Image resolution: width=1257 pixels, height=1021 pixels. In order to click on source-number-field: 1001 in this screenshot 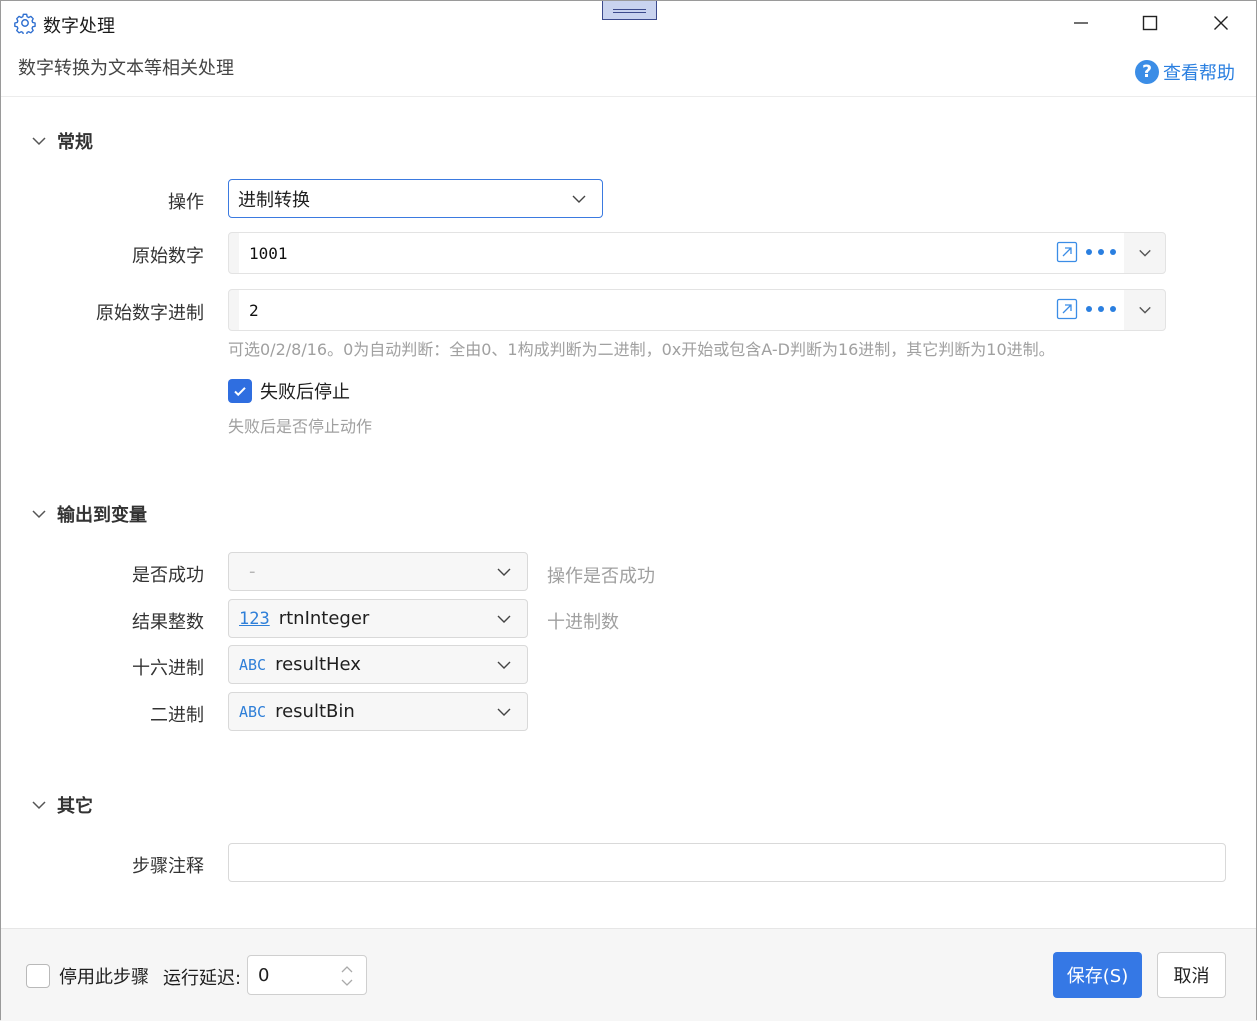, I will do `click(697, 253)`.